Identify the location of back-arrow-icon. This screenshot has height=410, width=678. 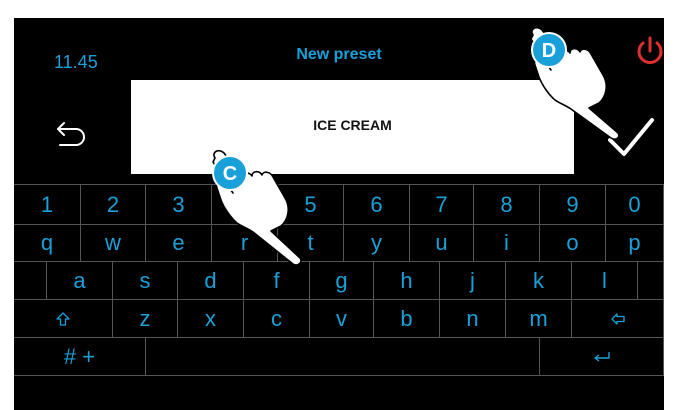
(71, 134).